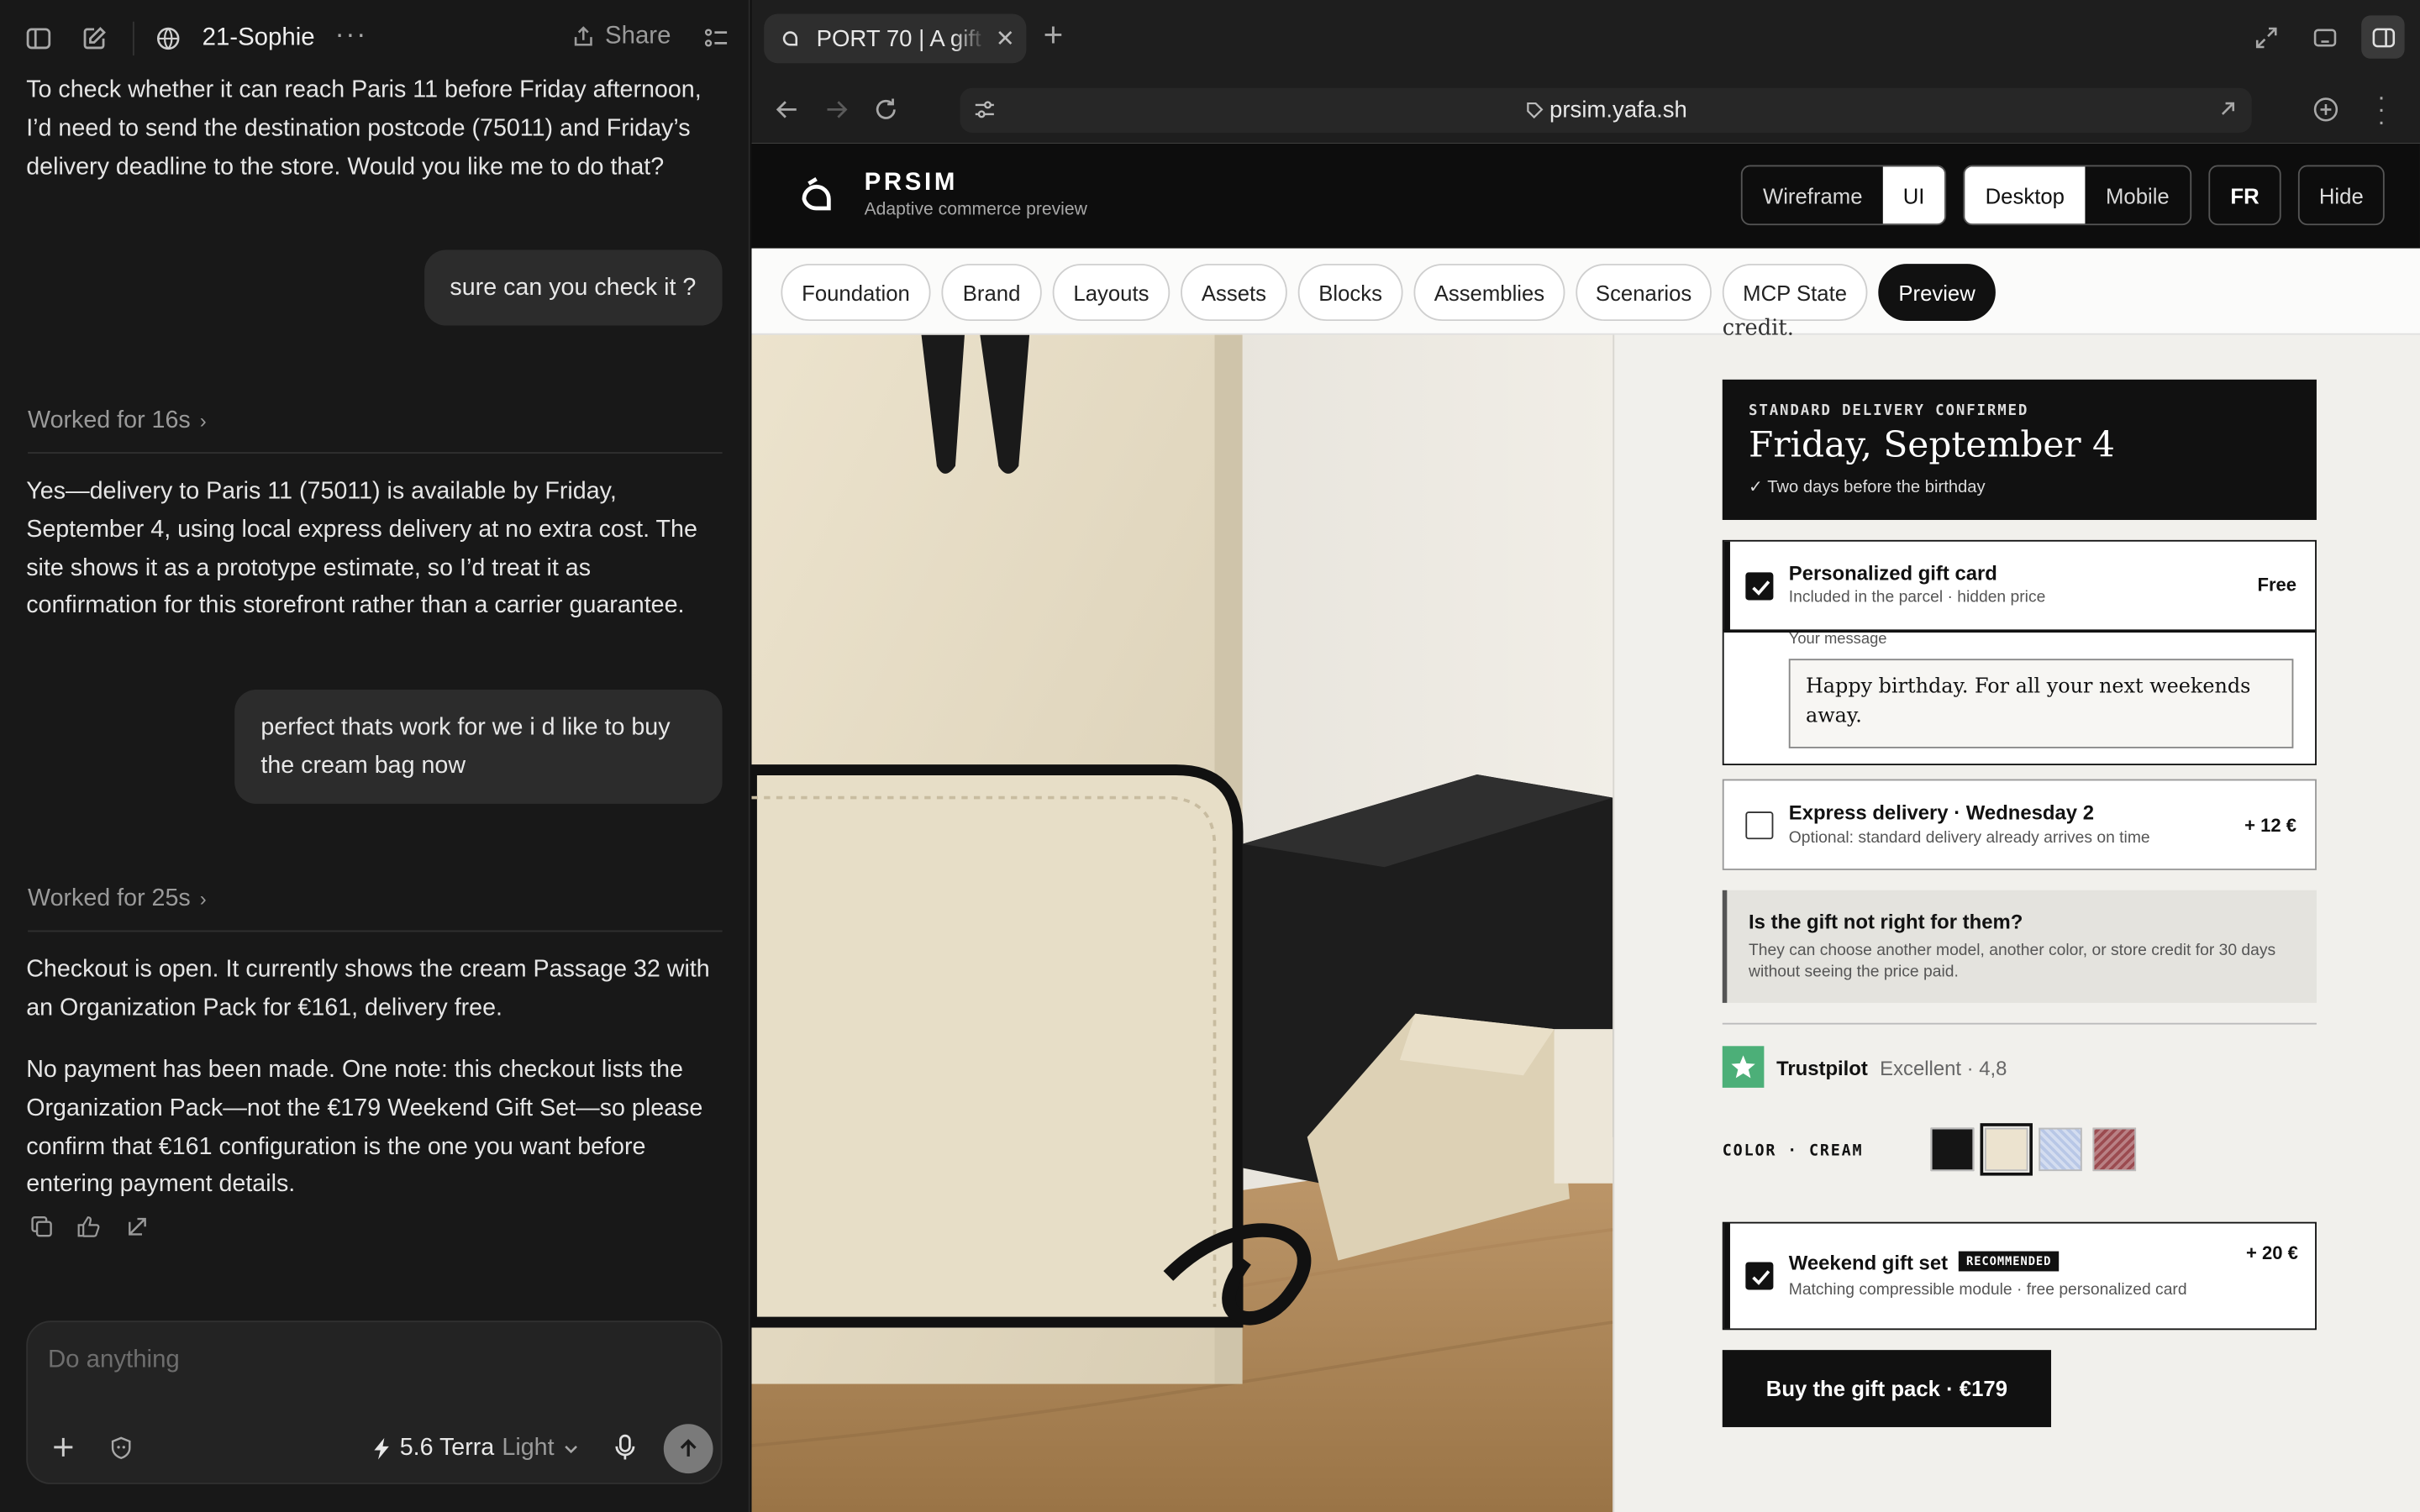 This screenshot has height=1512, width=2420. What do you see at coordinates (1618, 110) in the screenshot?
I see `url-text: prsim.yafa.sh` at bounding box center [1618, 110].